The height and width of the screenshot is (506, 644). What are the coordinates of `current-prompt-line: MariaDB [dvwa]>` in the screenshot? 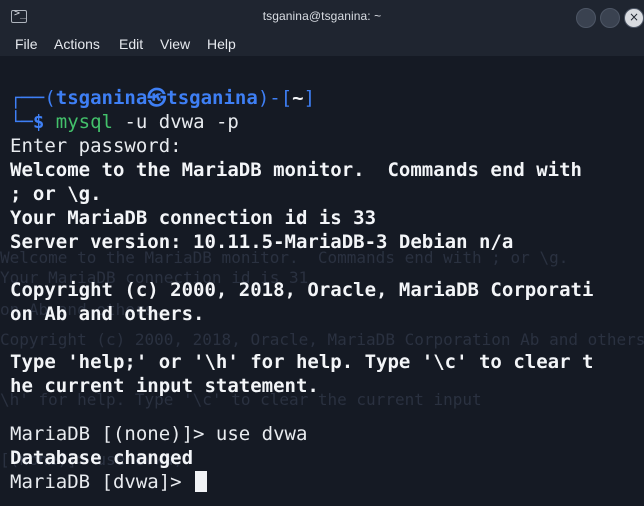 It's located at (109, 482).